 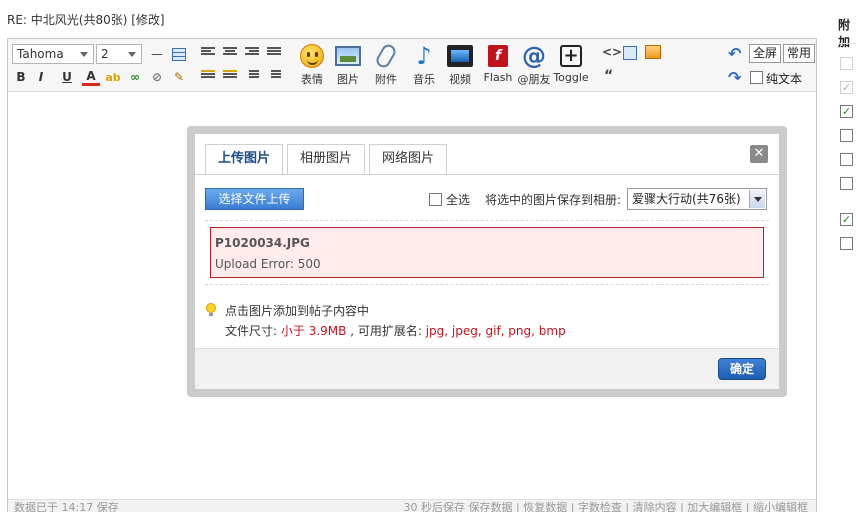 I want to click on image-icon, so click(x=348, y=56).